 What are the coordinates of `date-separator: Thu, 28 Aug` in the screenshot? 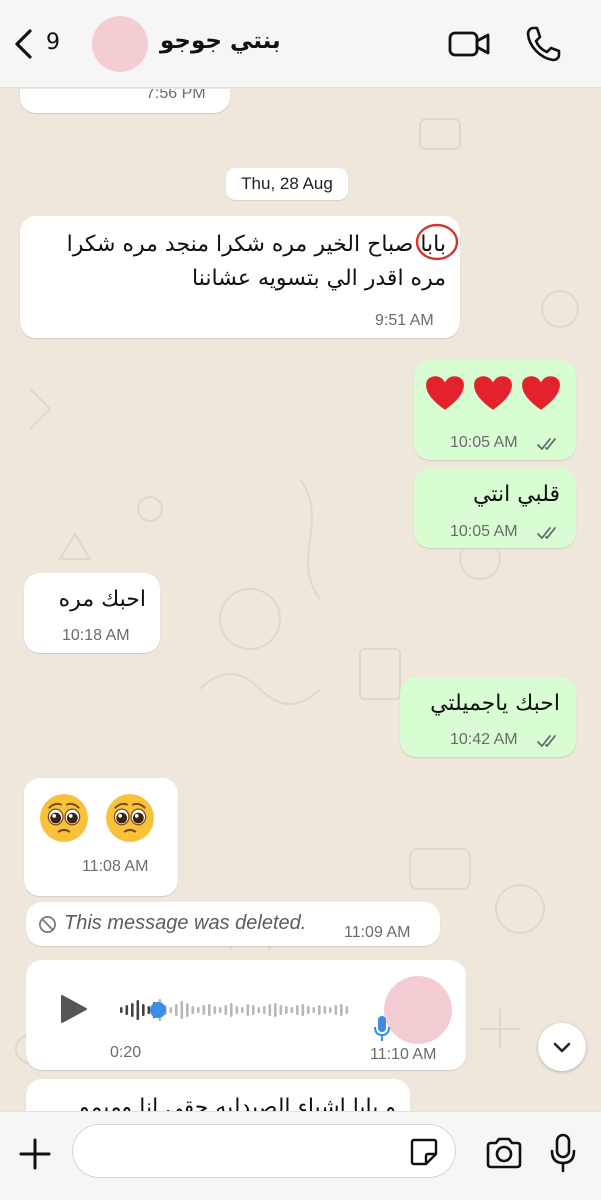 It's located at (287, 184).